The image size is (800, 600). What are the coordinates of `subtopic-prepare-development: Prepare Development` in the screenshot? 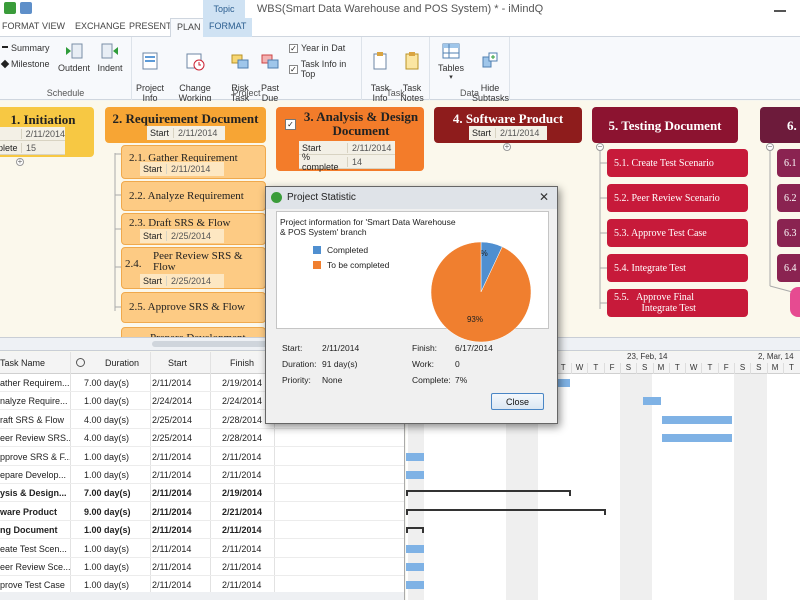 It's located at (193, 332).